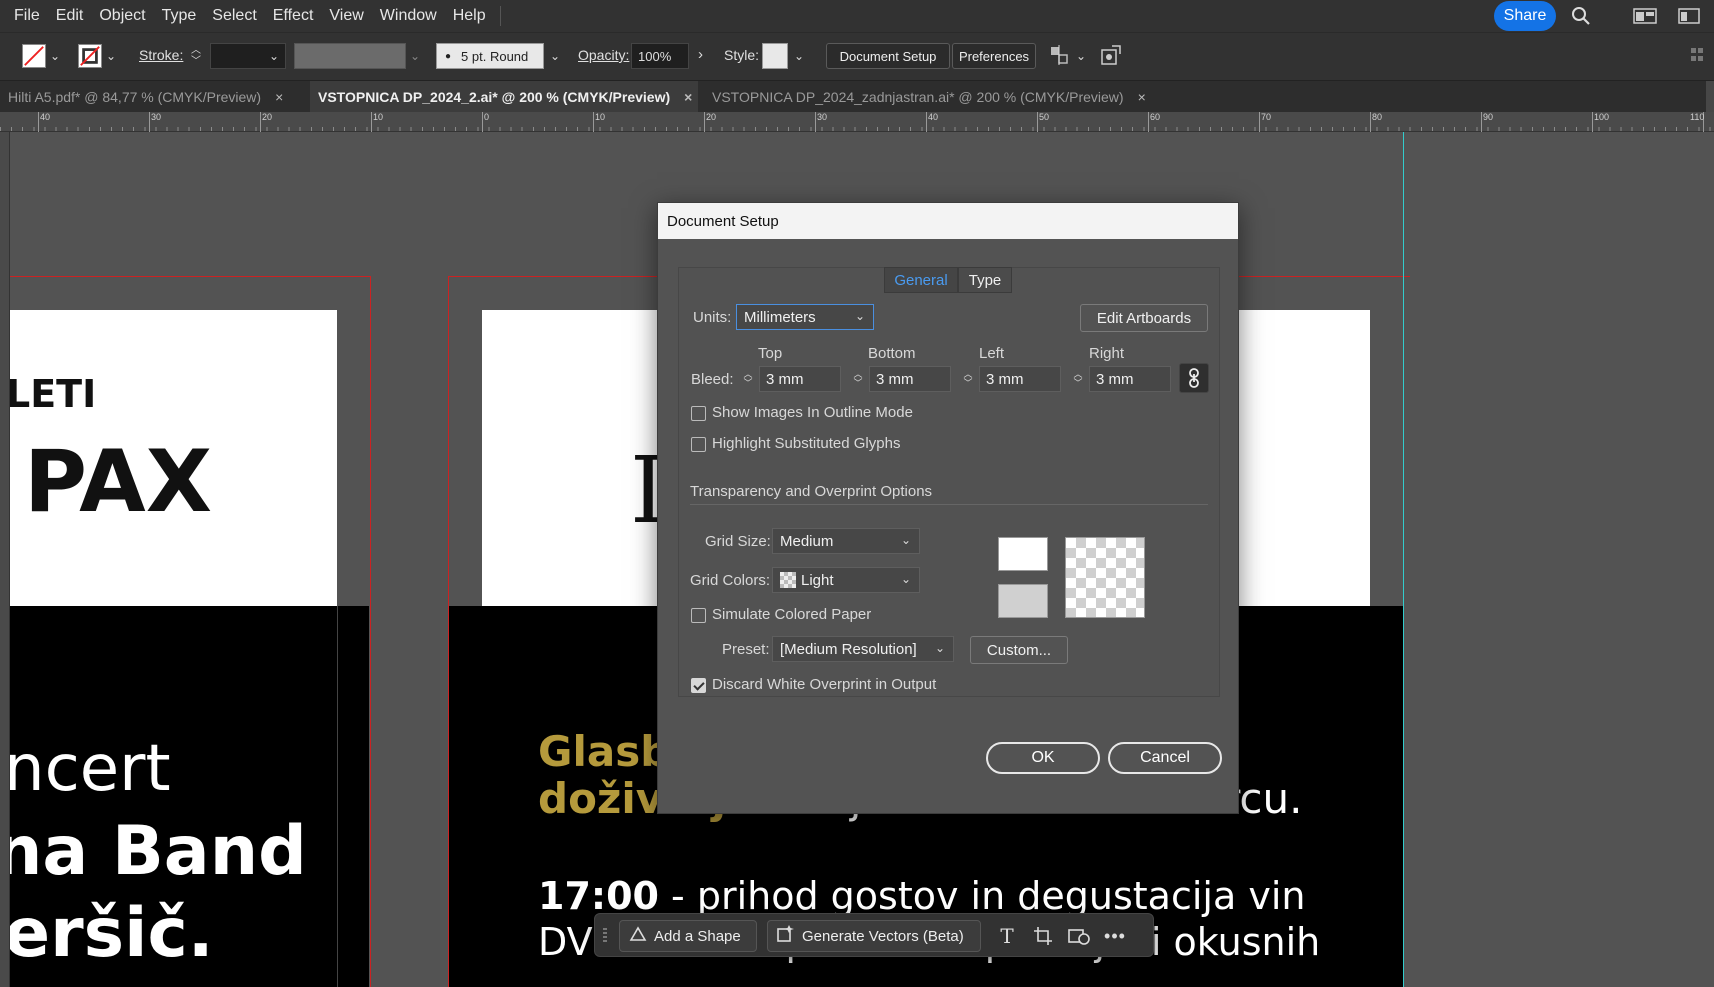 This screenshot has height=987, width=1714. I want to click on grid-colors-dropdown: Light ⌄, so click(846, 580).